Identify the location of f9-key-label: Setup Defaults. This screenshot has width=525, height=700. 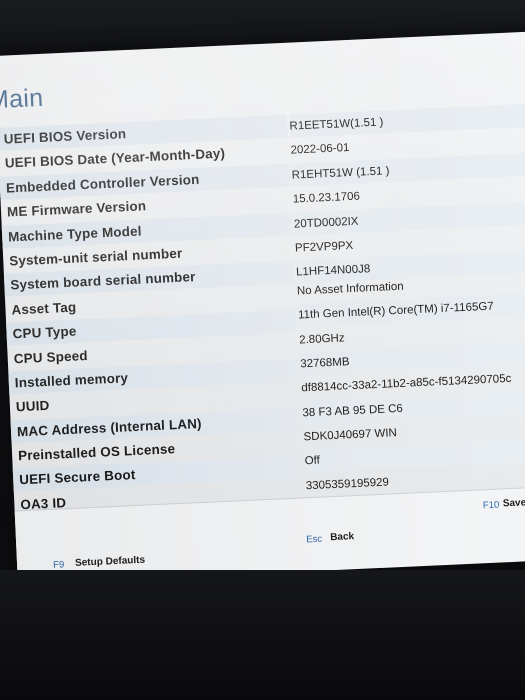
(110, 562).